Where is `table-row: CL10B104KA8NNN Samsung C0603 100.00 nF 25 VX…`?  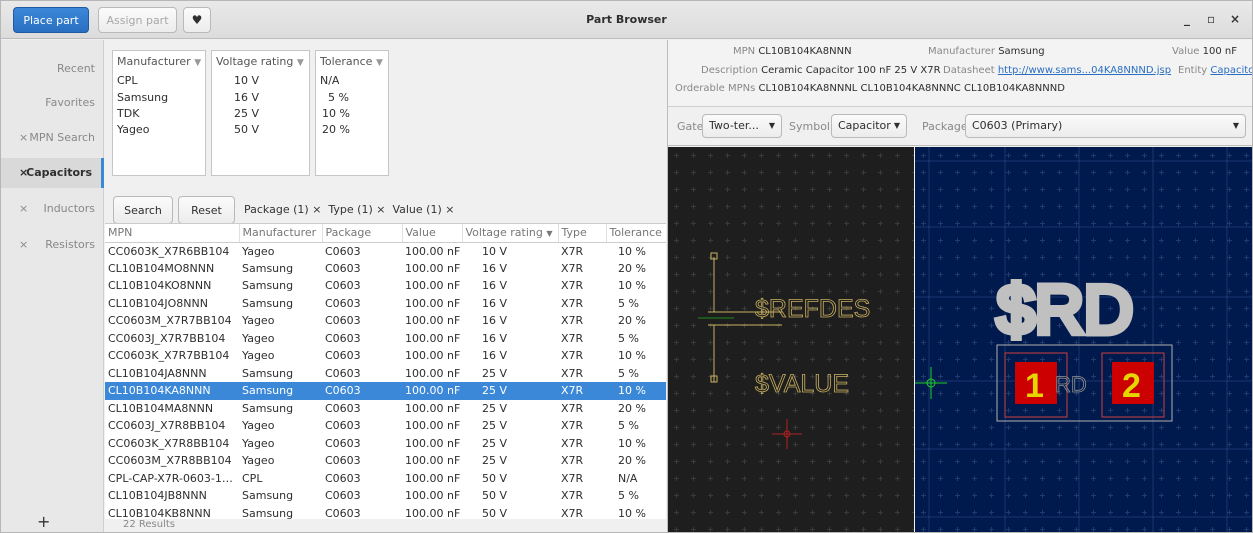 table-row: CL10B104KA8NNN Samsung C0603 100.00 nF 25 VX… is located at coordinates (385, 391).